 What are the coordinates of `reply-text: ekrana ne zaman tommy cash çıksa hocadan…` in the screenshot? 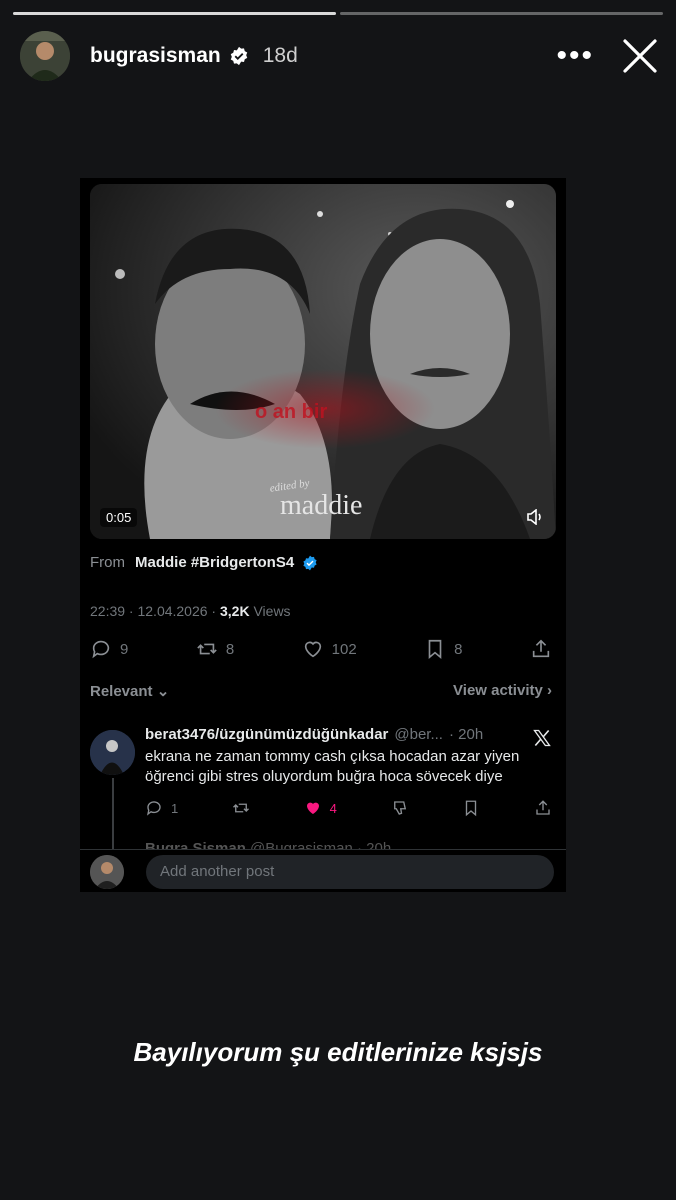 It's located at (332, 766).